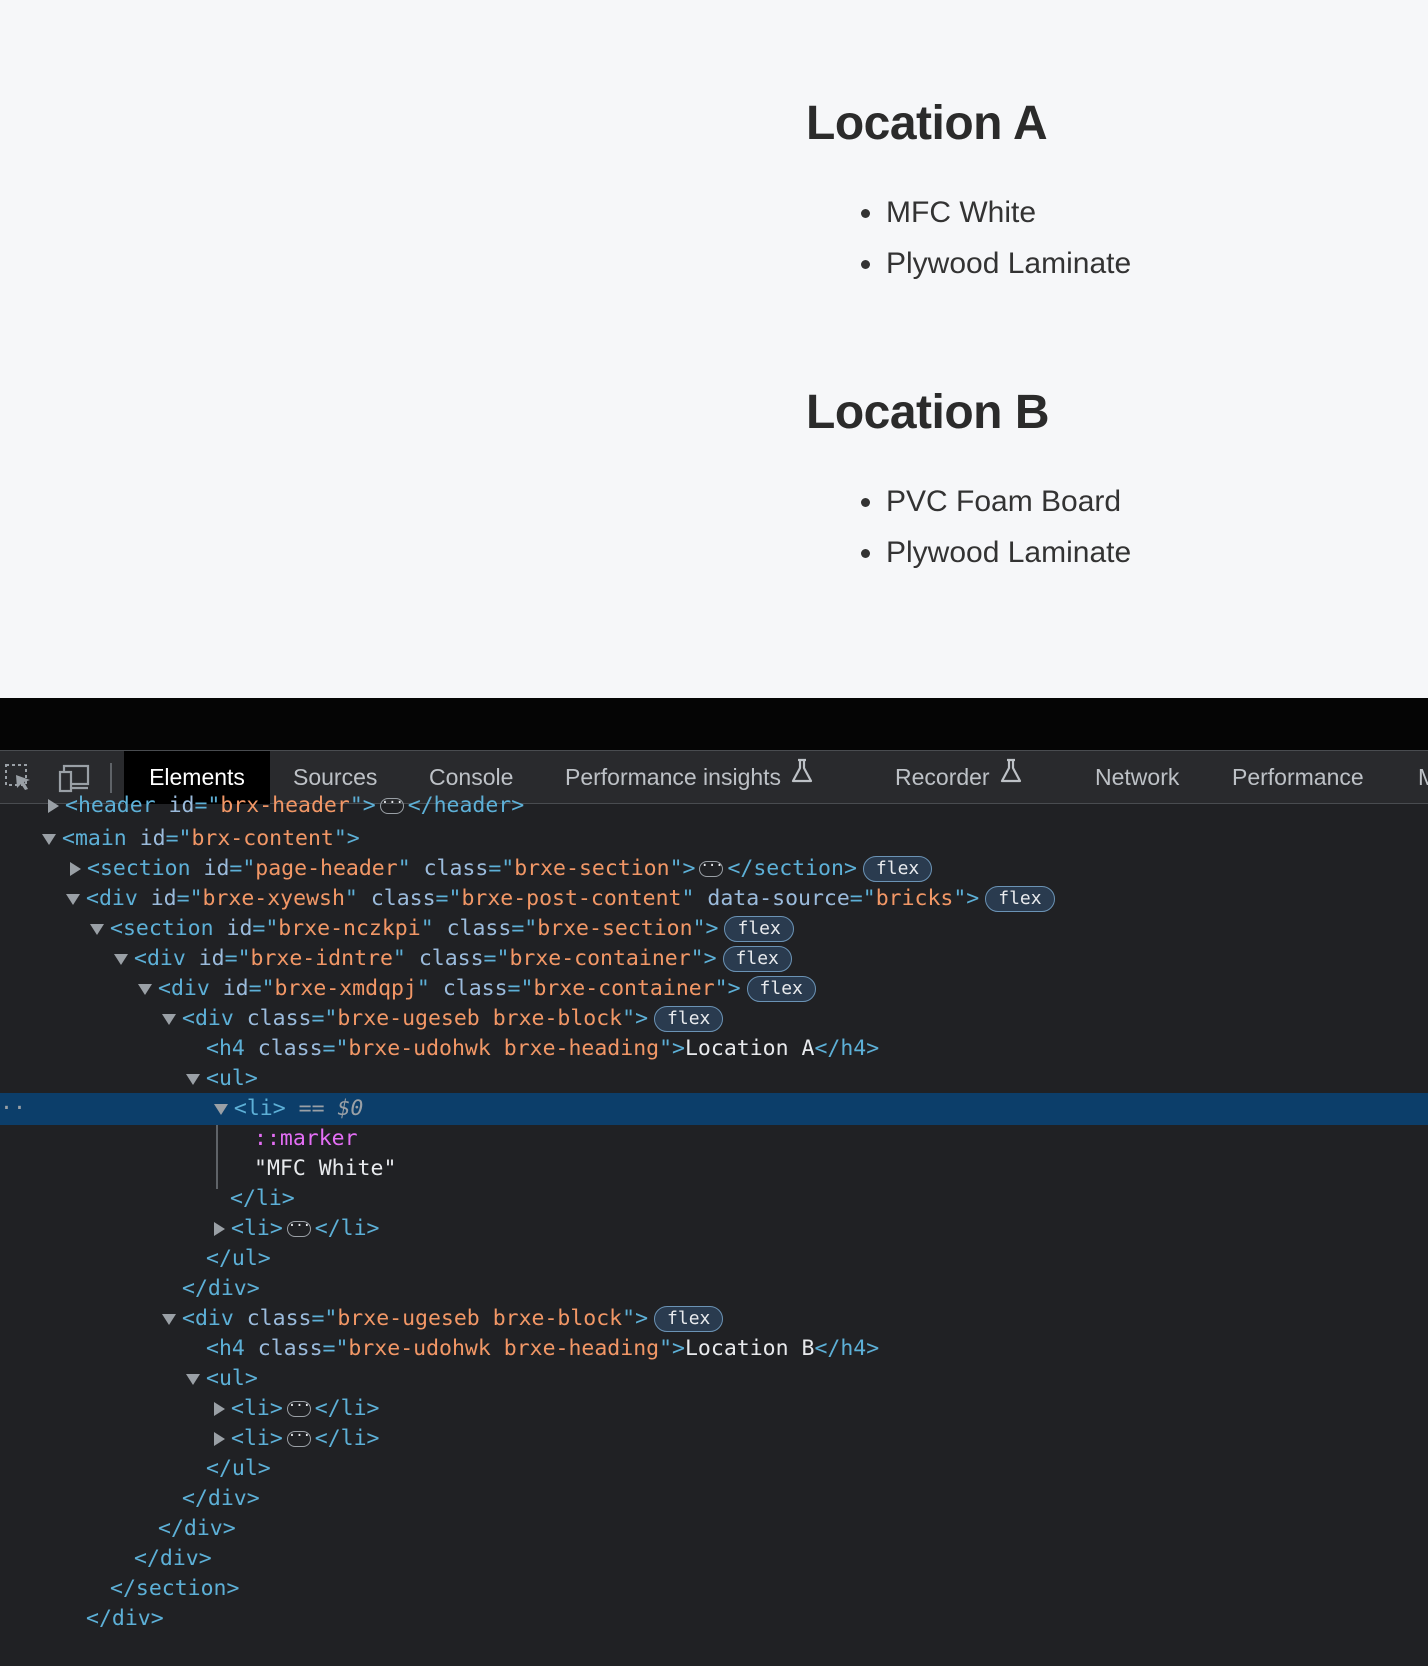  Describe the element at coordinates (714, 1109) in the screenshot. I see `tree-row-li-selected: ·· <li> == $0` at that location.